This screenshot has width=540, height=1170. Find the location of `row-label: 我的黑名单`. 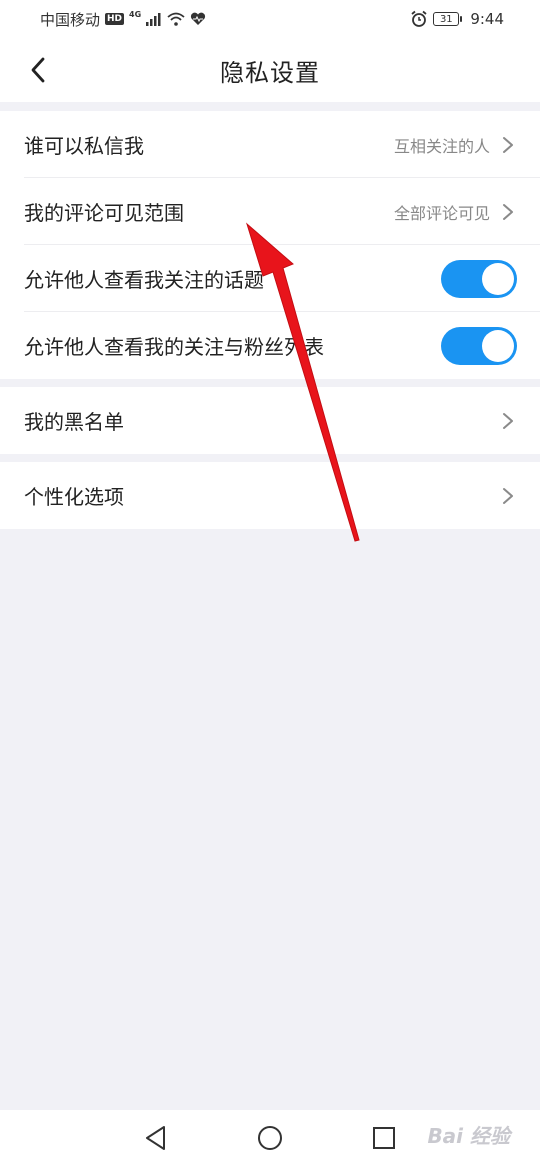

row-label: 我的黑名单 is located at coordinates (74, 422).